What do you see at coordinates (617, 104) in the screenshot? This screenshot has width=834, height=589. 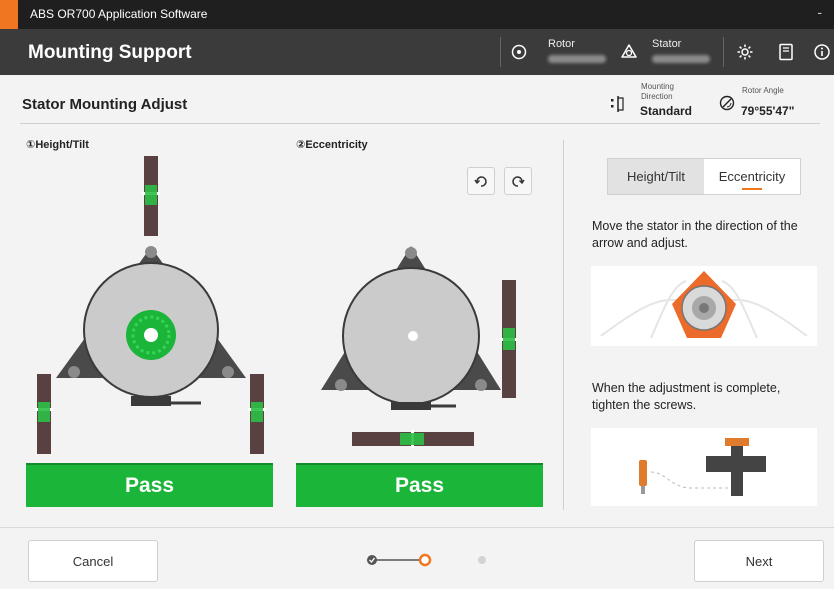 I see `mounting-direction-icon` at bounding box center [617, 104].